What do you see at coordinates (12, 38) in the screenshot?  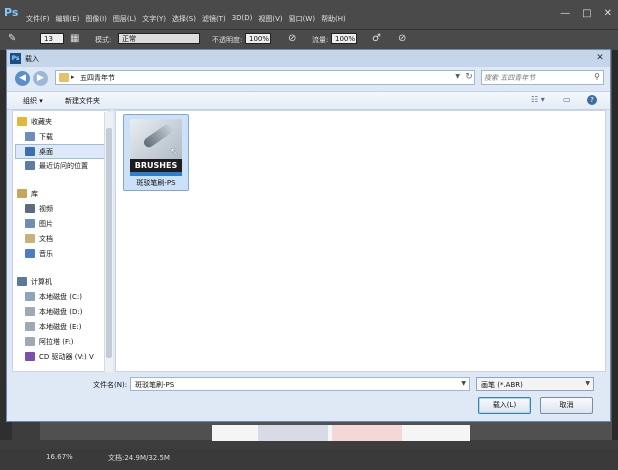 I see `brush-tool-icon: ✎` at bounding box center [12, 38].